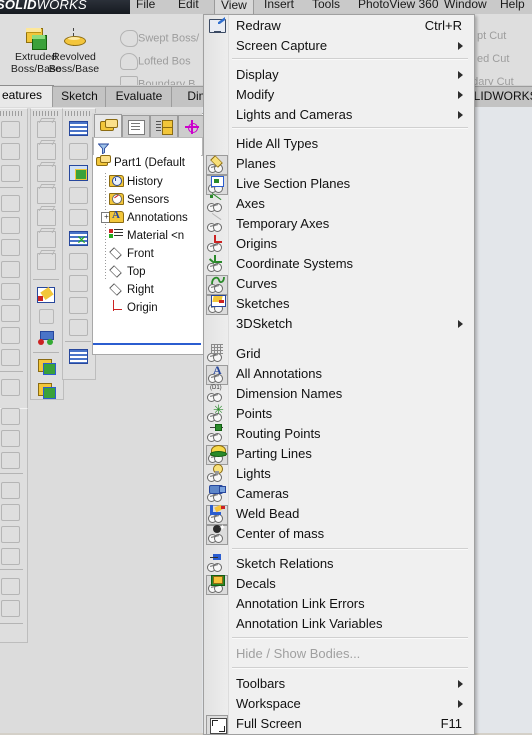 The width and height of the screenshot is (532, 735). Describe the element at coordinates (339, 95) in the screenshot. I see `view-menu-item-modify: Modify` at that location.